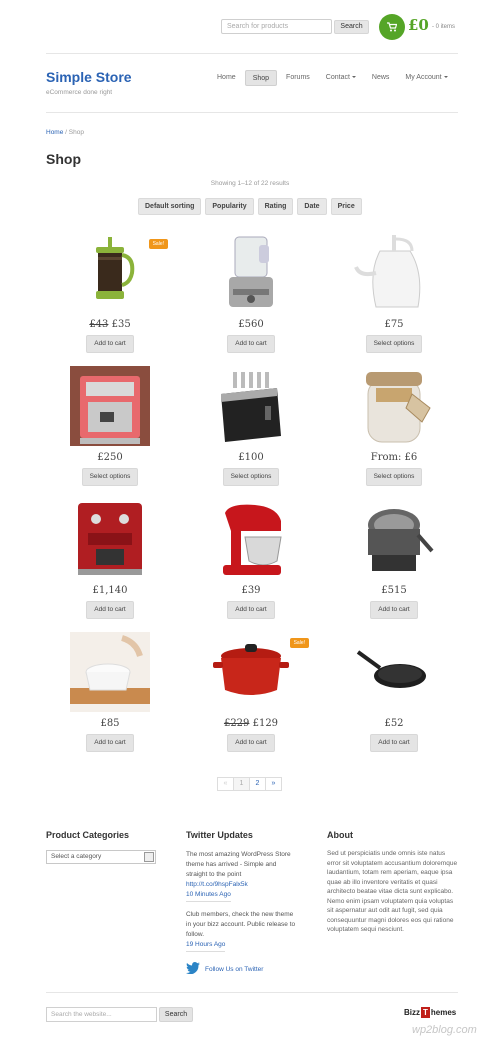 The height and width of the screenshot is (1041, 500). What do you see at coordinates (426, 78) in the screenshot?
I see `nav-my-account: My Account` at bounding box center [426, 78].